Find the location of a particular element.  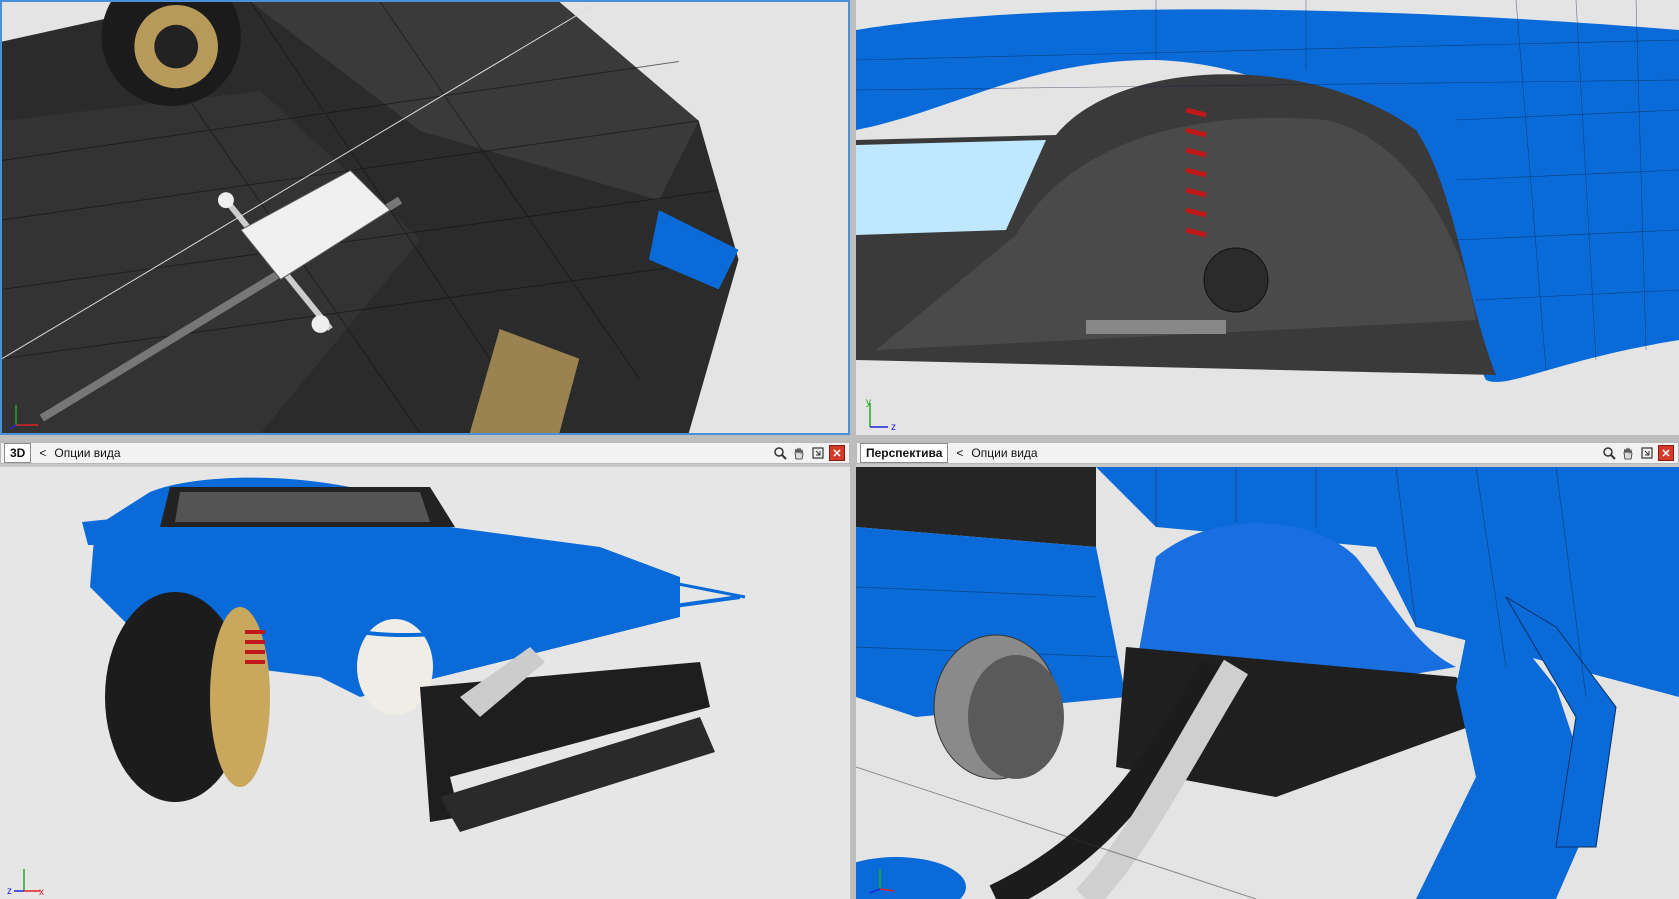

axis-gizmo: z x is located at coordinates (25, 883).